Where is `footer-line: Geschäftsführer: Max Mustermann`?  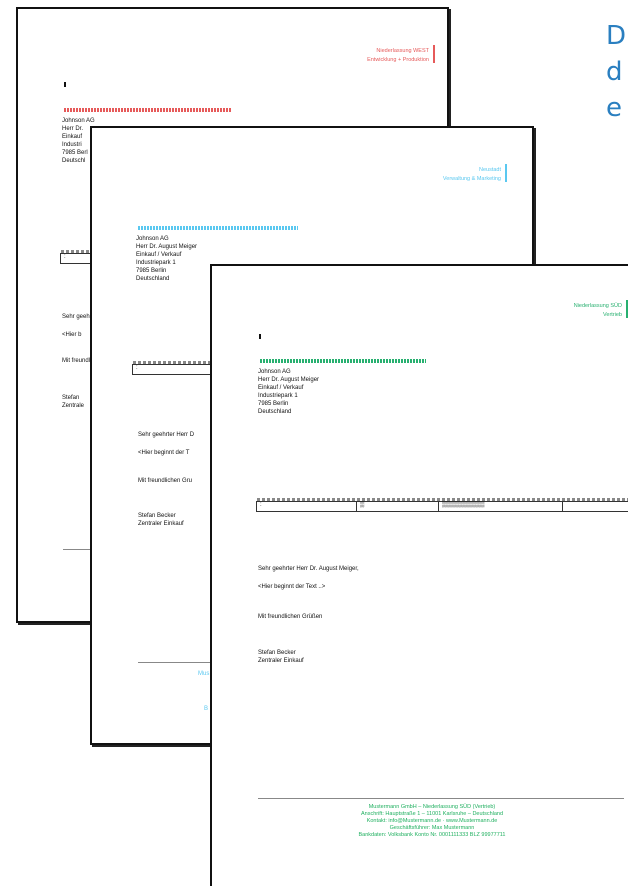
footer-line: Geschäftsführer: Max Mustermann is located at coordinates (432, 828).